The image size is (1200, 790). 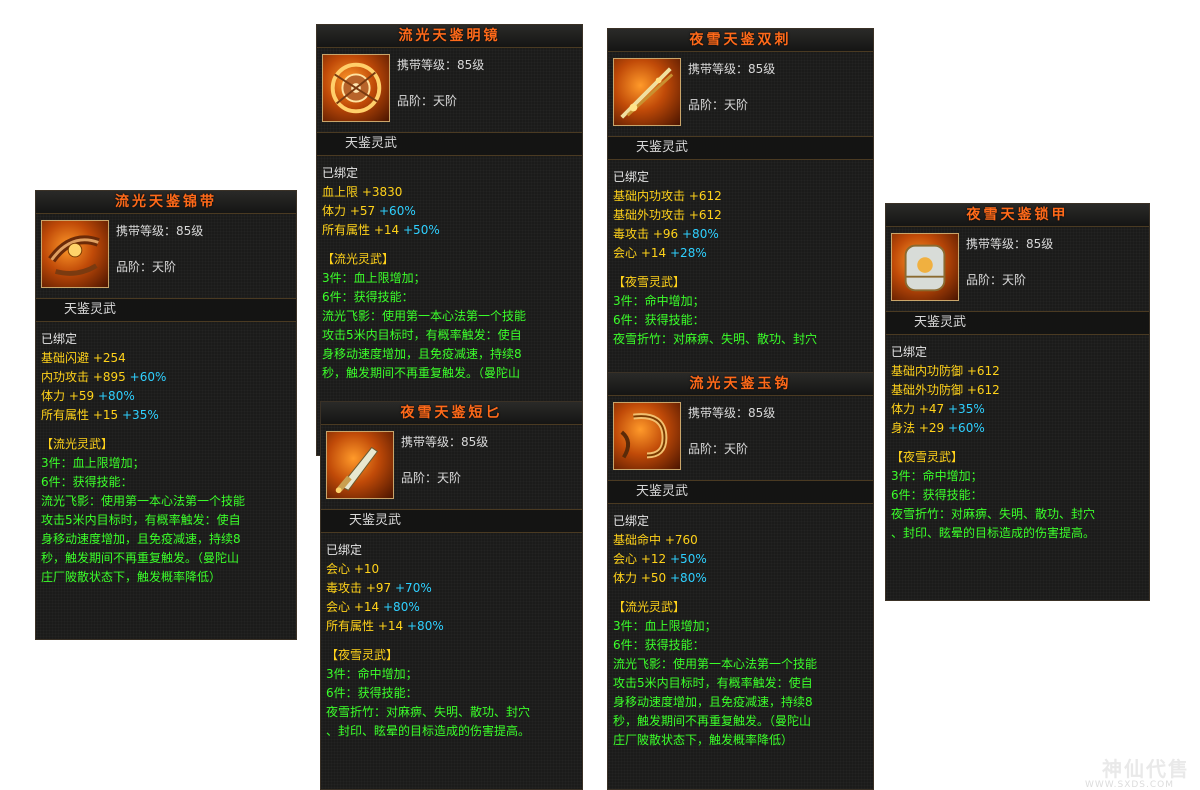 I want to click on stat-flat-bonus: +254, so click(x=109, y=358).